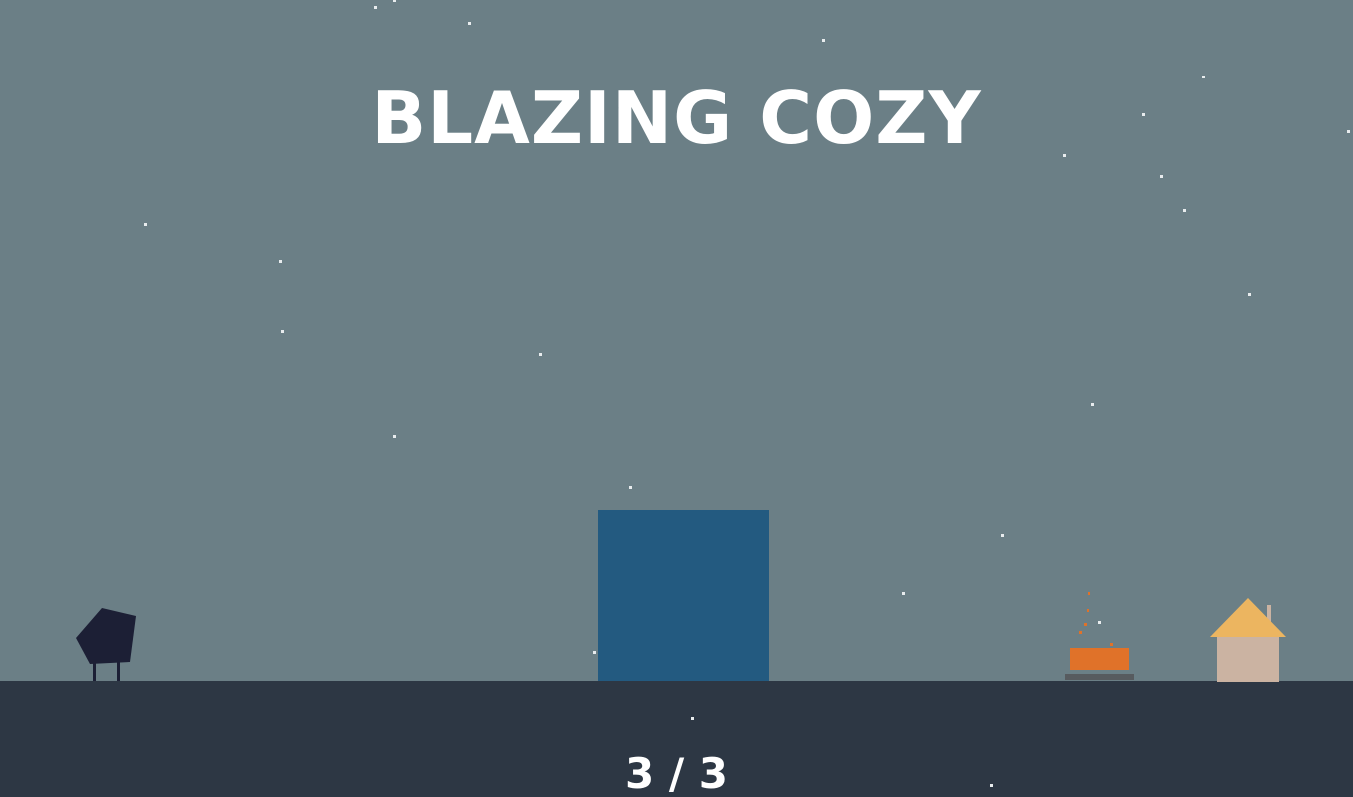  I want to click on player-leg-right, so click(118, 671).